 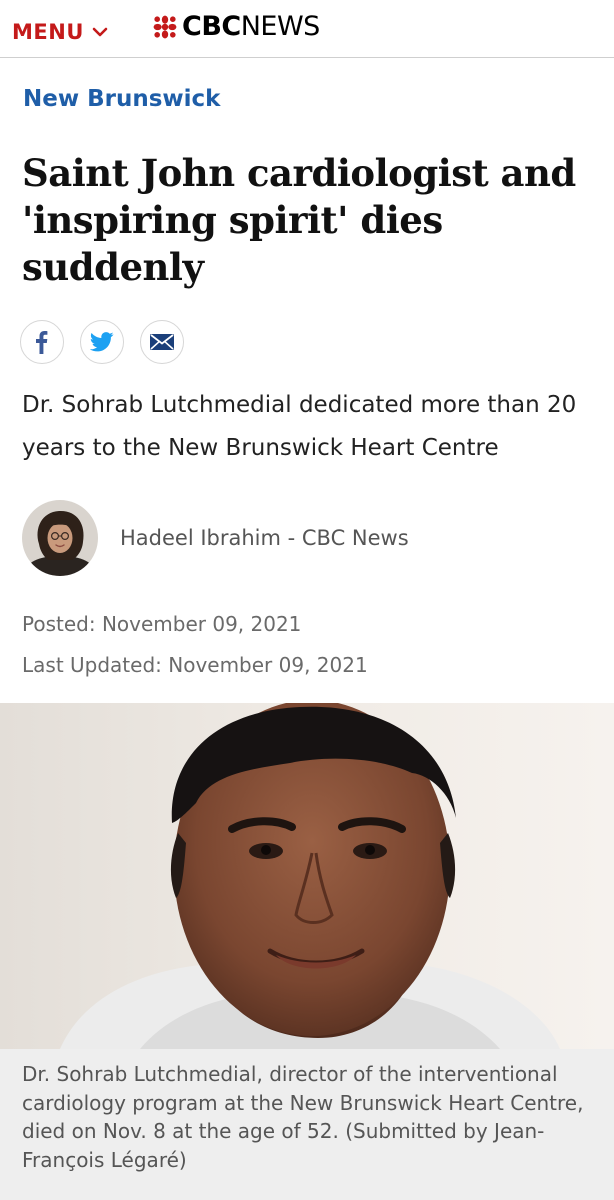 I want to click on menu-button: MENU, so click(x=60, y=32).